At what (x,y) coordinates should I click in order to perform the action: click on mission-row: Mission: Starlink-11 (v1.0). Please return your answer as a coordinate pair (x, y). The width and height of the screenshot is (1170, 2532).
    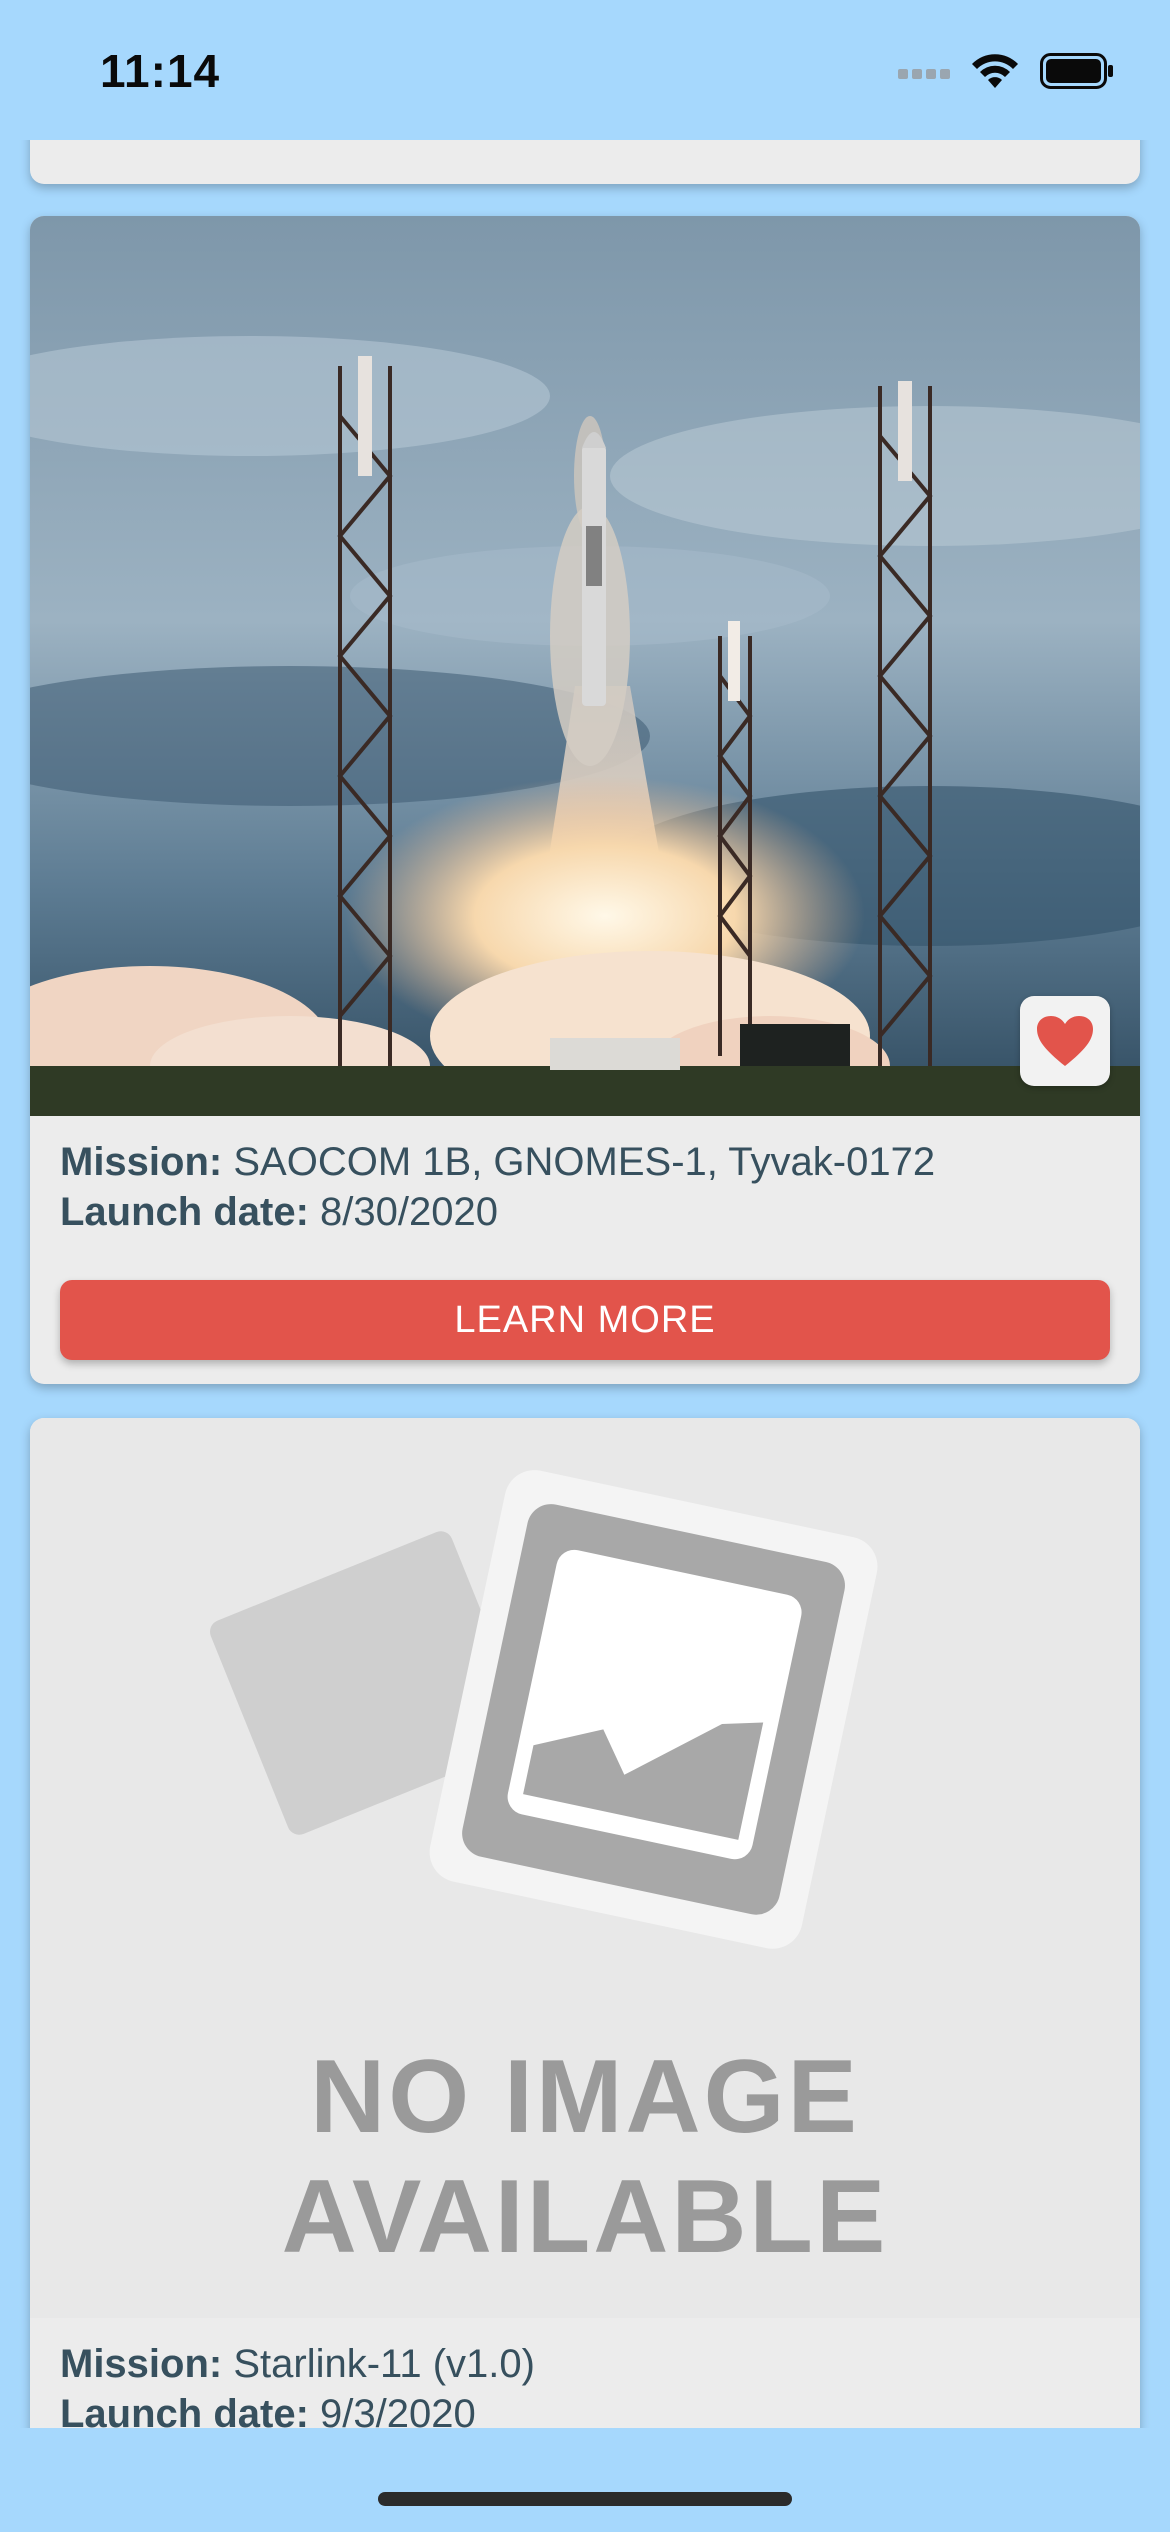
    Looking at the image, I should click on (297, 2364).